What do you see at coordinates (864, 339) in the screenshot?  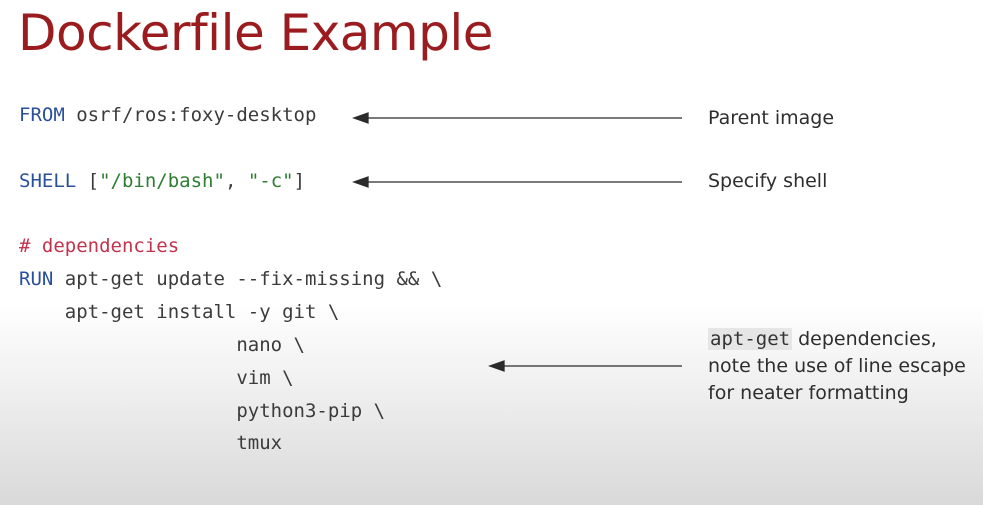 I see `note-dependencies-text: dependencies,` at bounding box center [864, 339].